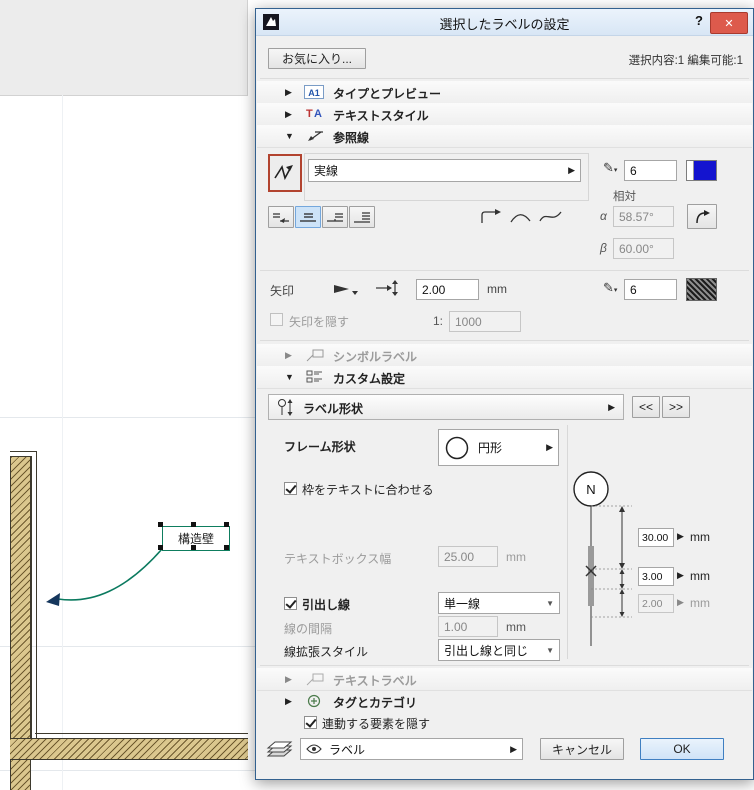 The image size is (754, 790). I want to click on arrowhead-icon, so click(346, 290).